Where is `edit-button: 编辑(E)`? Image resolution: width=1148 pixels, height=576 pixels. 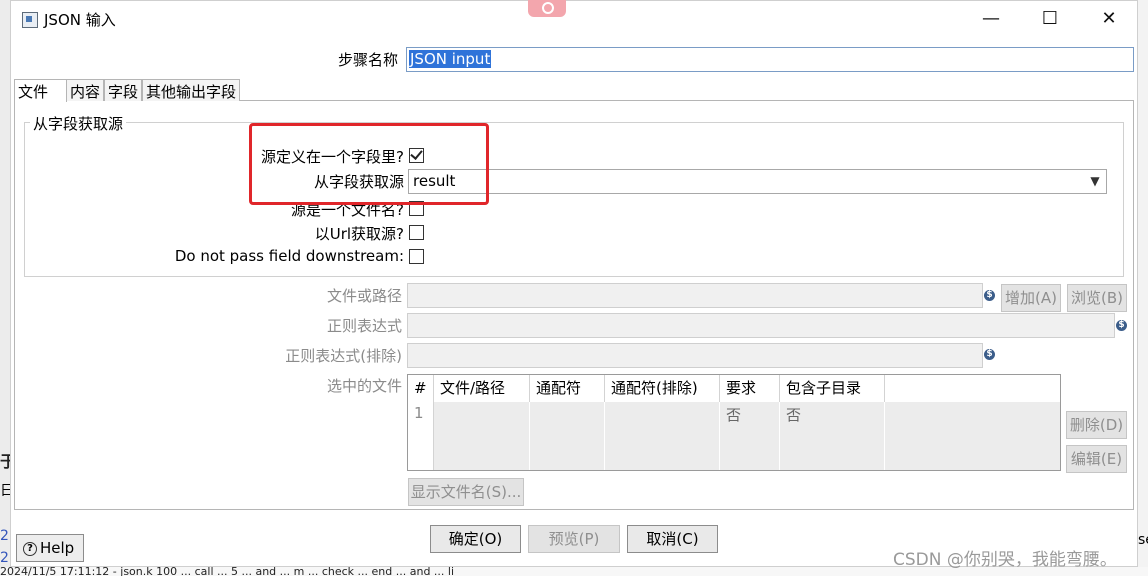 edit-button: 编辑(E) is located at coordinates (1096, 459).